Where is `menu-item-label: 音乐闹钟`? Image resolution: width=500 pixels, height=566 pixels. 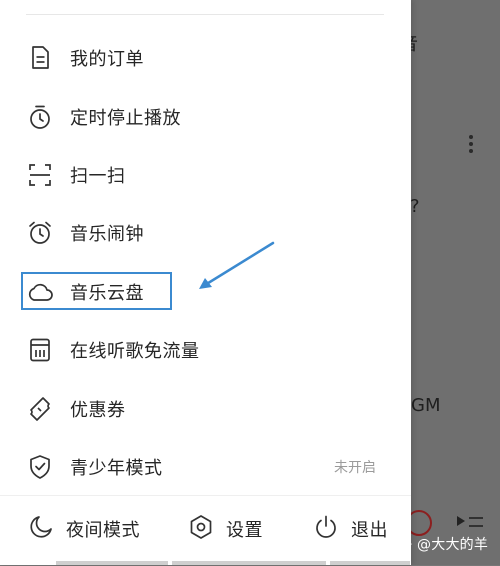 menu-item-label: 音乐闹钟 is located at coordinates (107, 234).